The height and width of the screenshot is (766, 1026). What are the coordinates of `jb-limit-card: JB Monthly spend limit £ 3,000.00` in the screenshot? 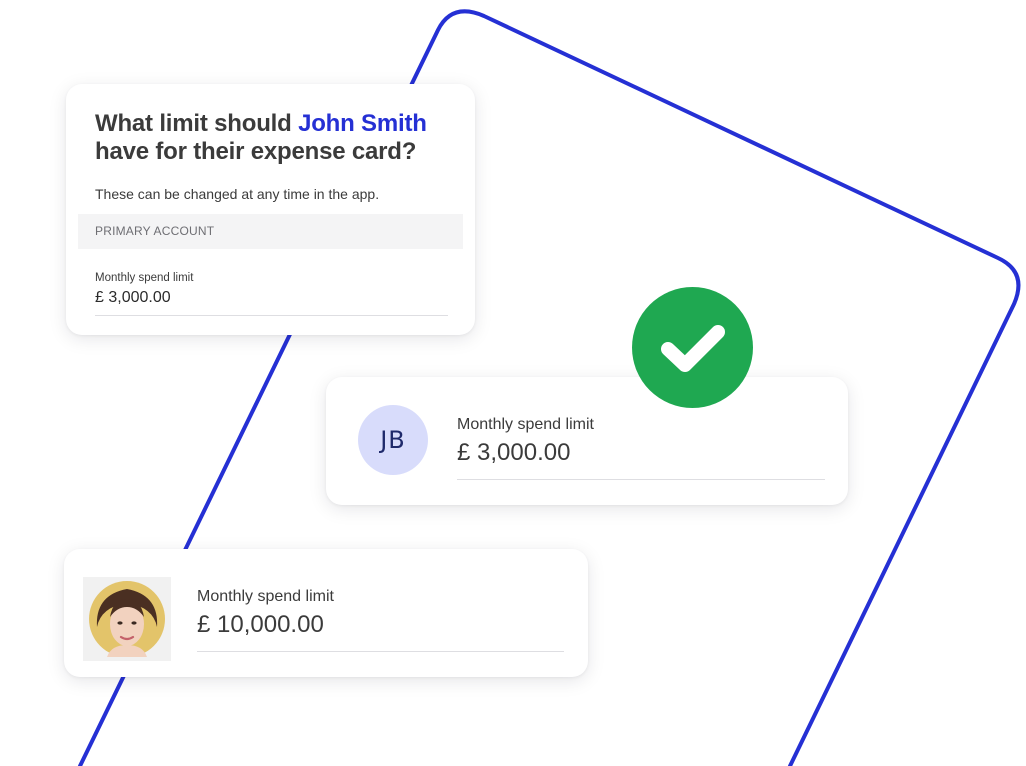 It's located at (587, 441).